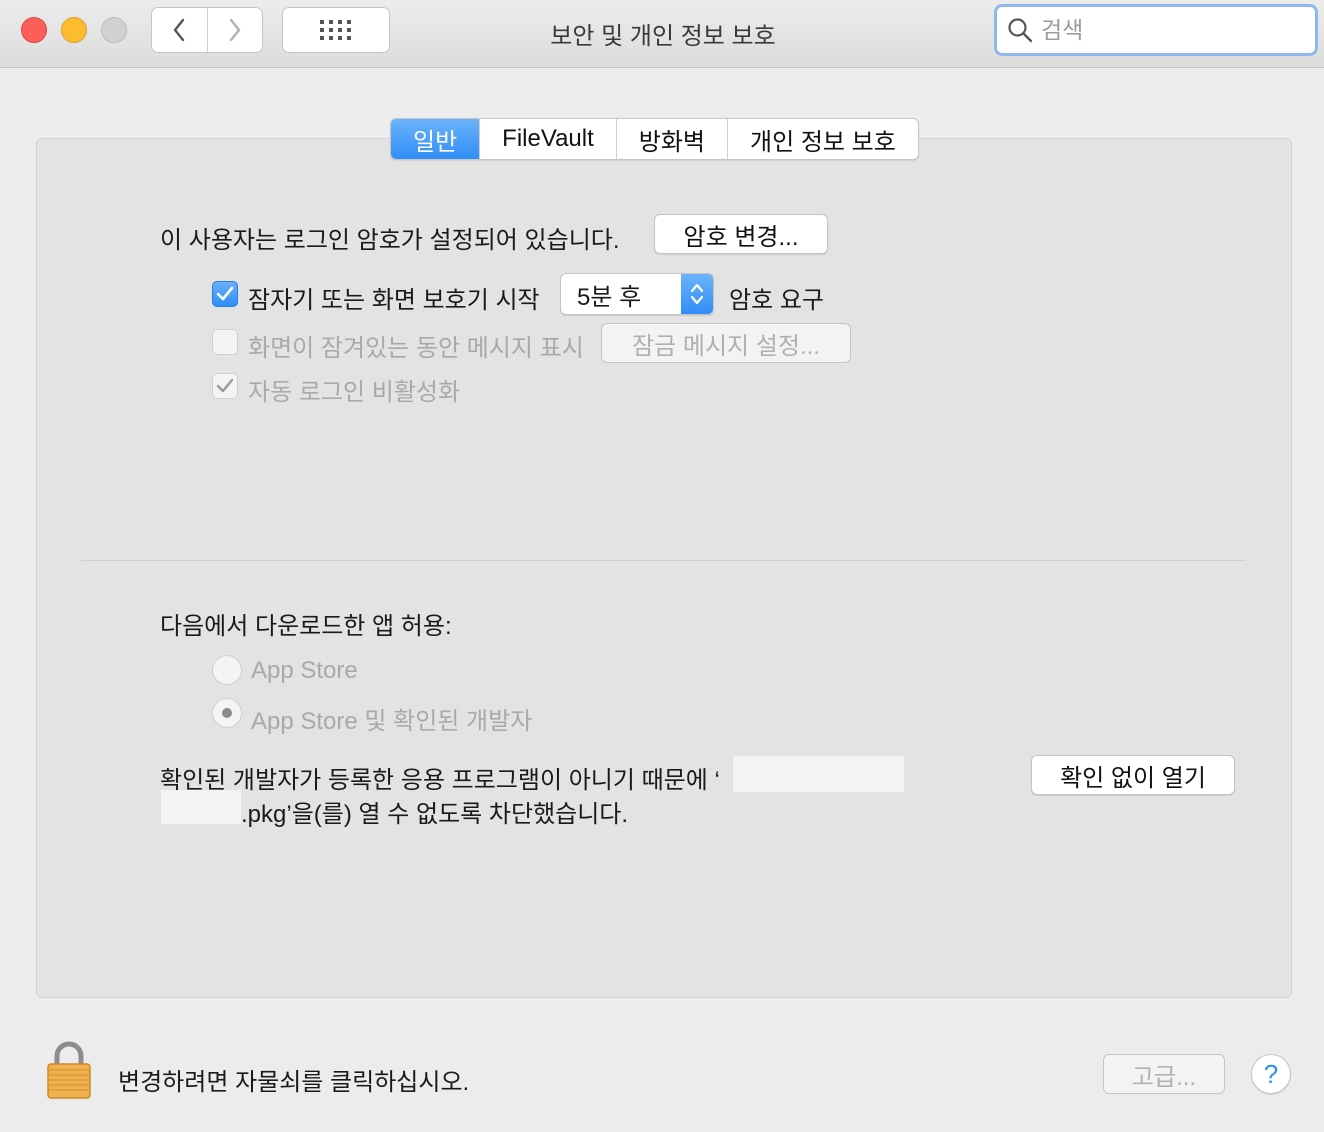 Image resolution: width=1324 pixels, height=1132 pixels. Describe the element at coordinates (306, 626) in the screenshot. I see `allow-apps-heading: 다음에서 다운로드한 앱 허용:` at that location.